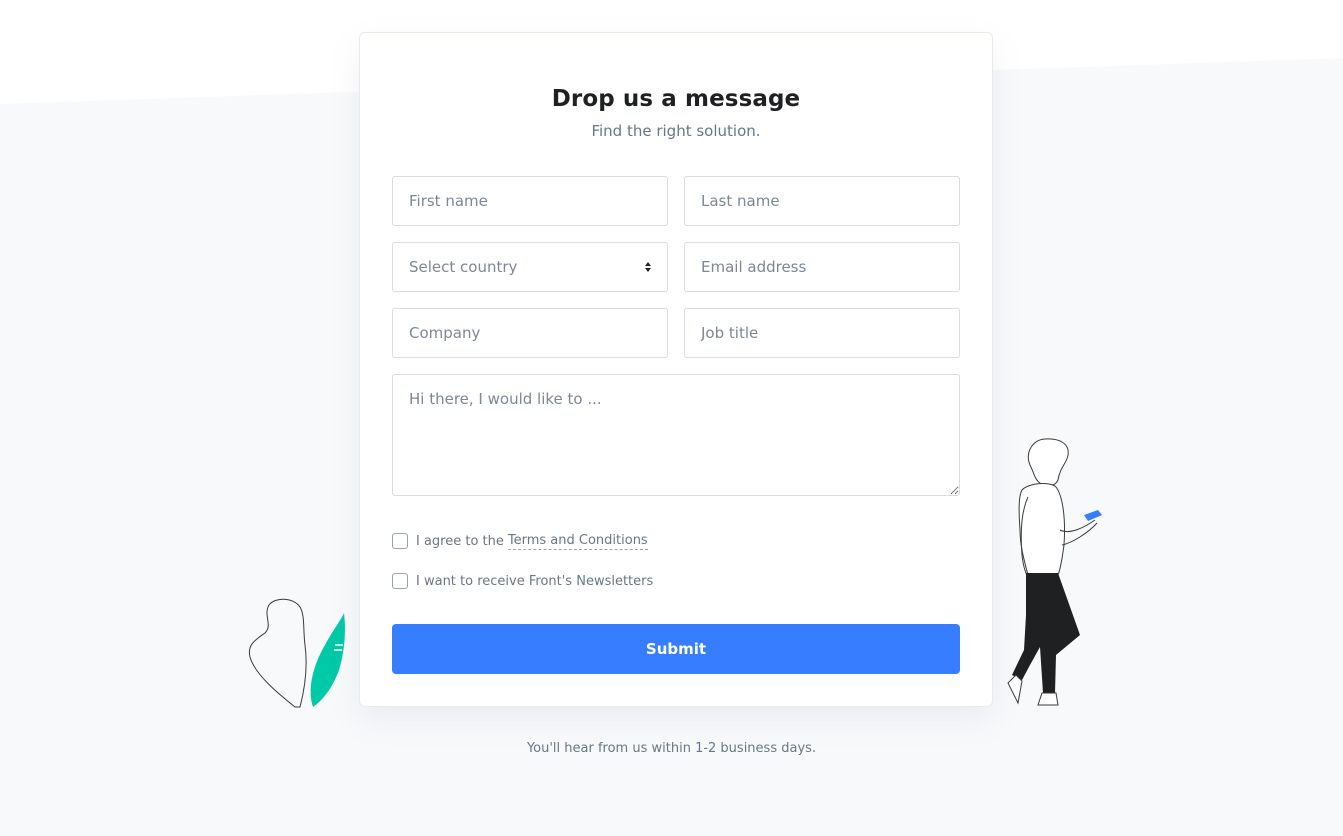  What do you see at coordinates (463, 267) in the screenshot?
I see `country-select-value: Select country` at bounding box center [463, 267].